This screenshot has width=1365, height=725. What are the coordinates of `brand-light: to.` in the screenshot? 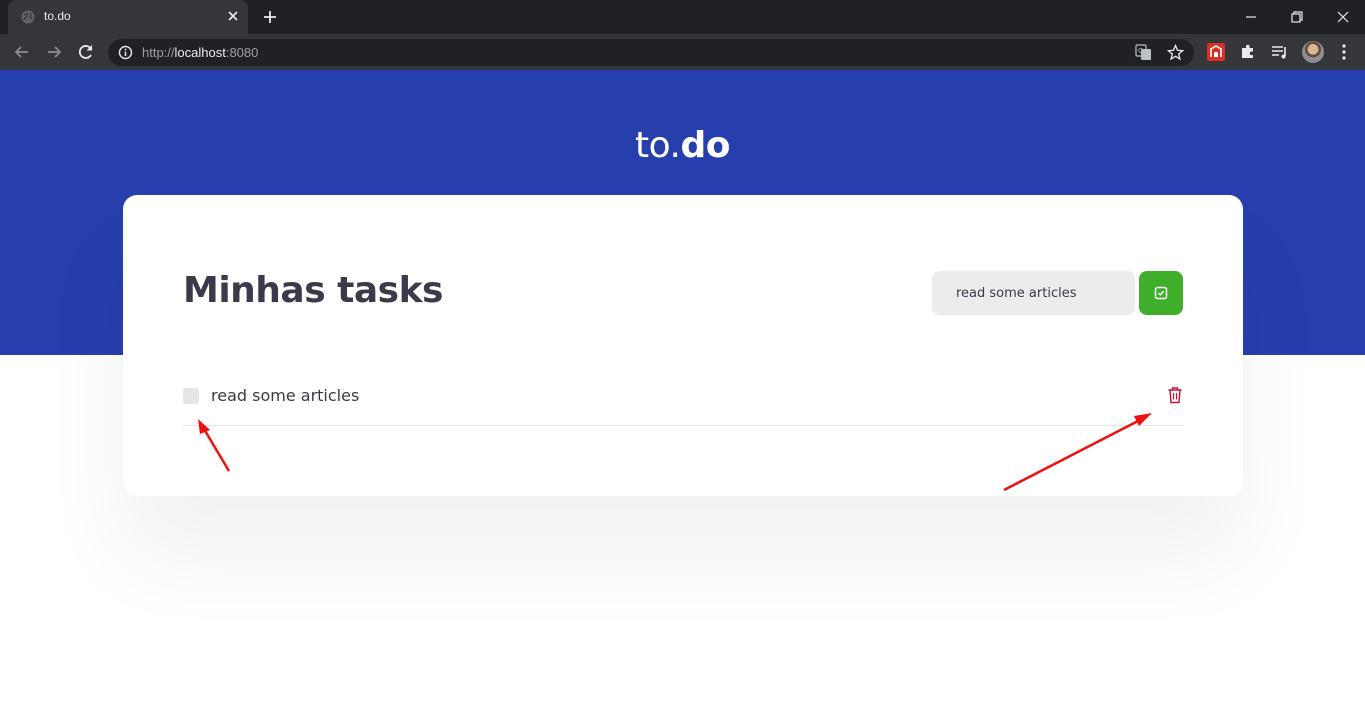 It's located at (658, 145).